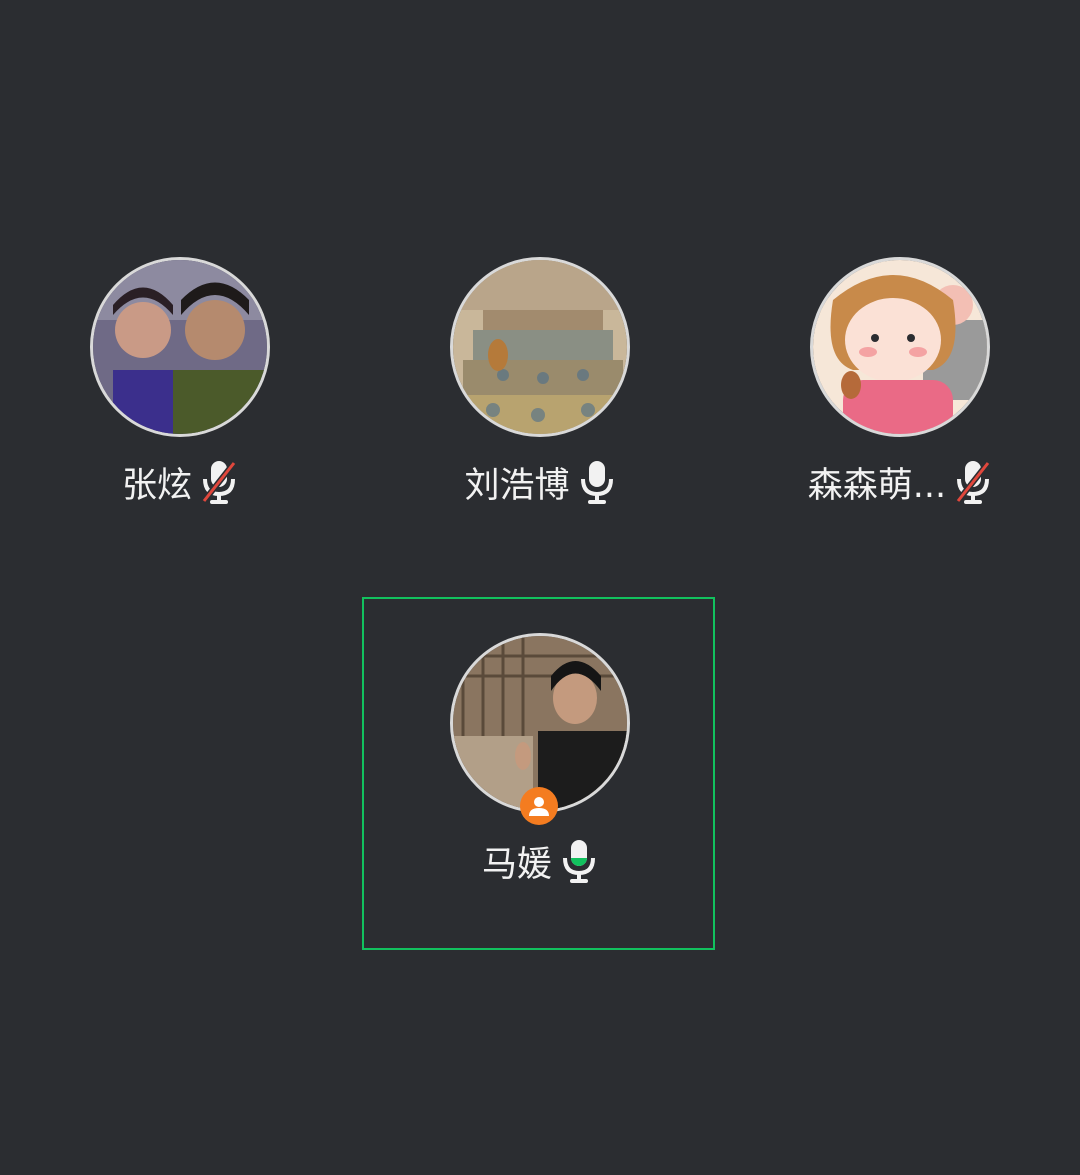 Image resolution: width=1080 pixels, height=1175 pixels. I want to click on participant-name-row: 张炫, so click(180, 482).